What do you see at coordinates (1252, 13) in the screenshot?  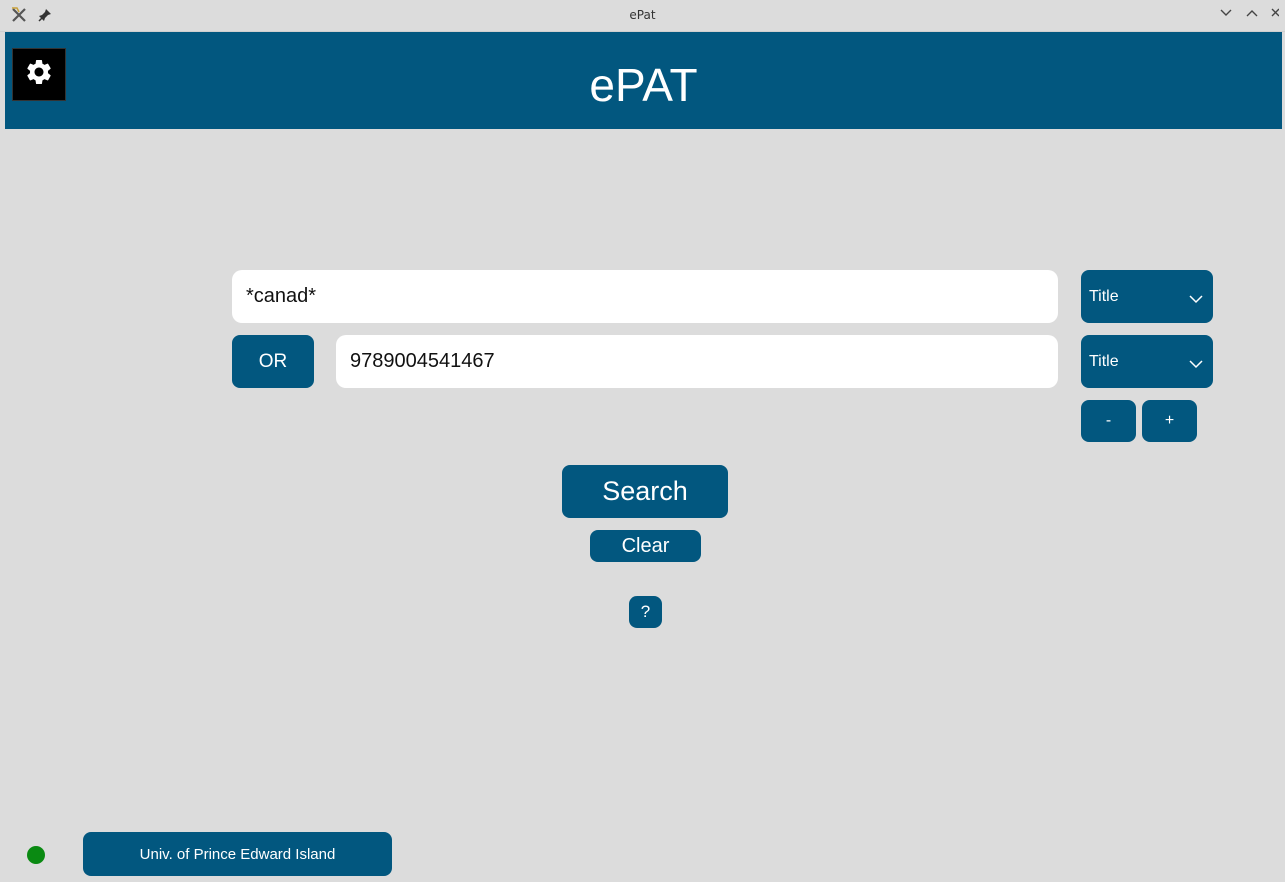 I see `maximize-icon` at bounding box center [1252, 13].